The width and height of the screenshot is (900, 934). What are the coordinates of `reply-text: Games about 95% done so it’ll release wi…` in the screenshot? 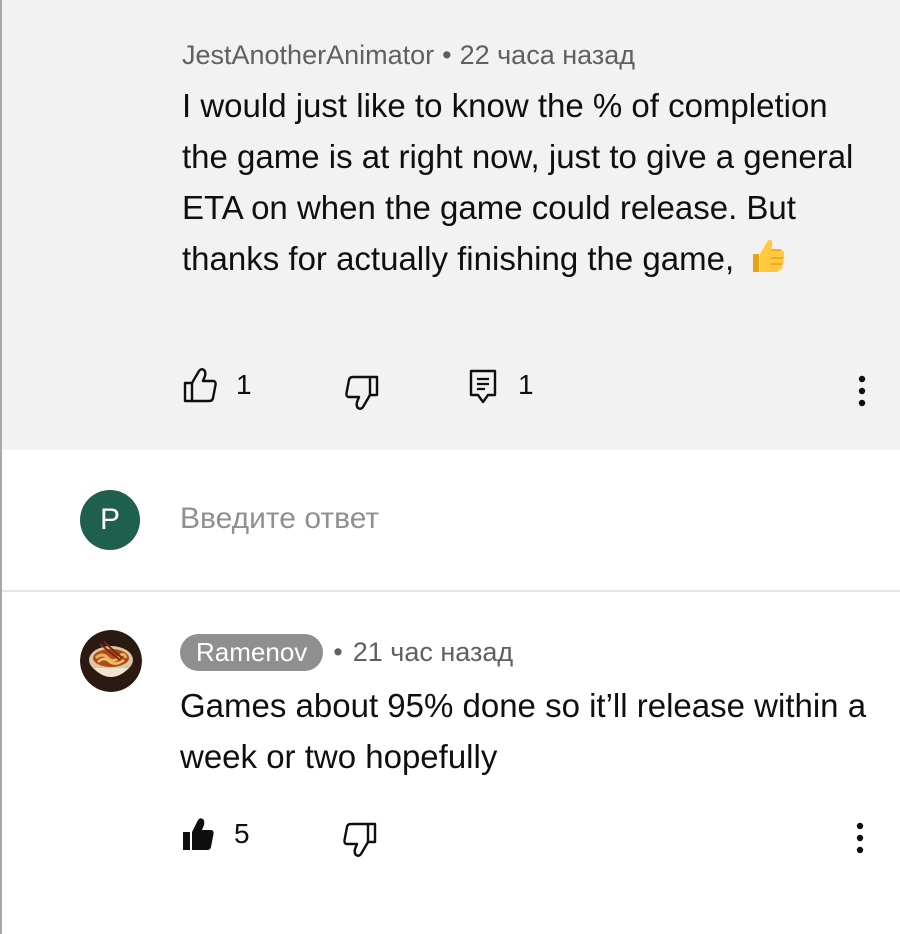 It's located at (523, 731).